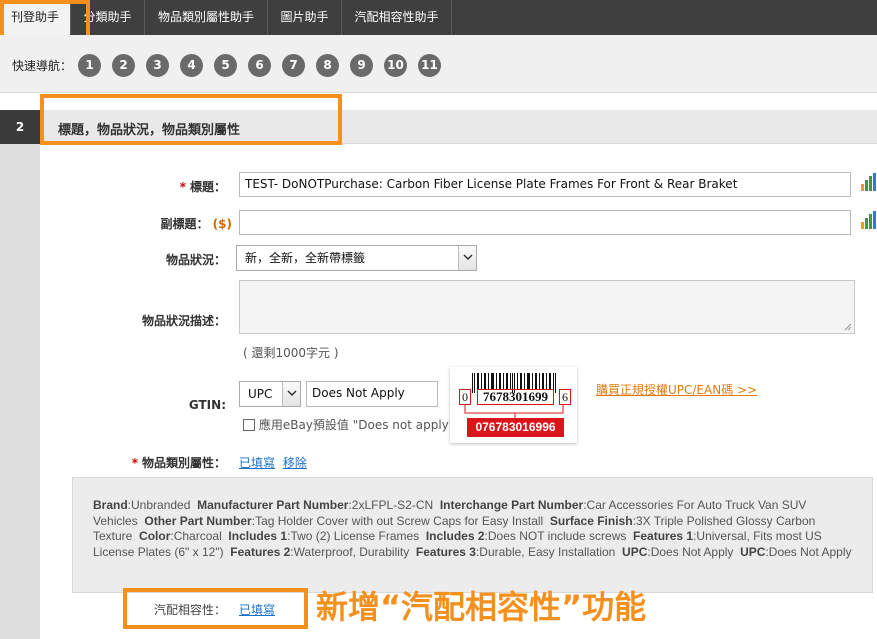 Image resolution: width=877 pixels, height=639 pixels. I want to click on remaining-chars: ( 還剩1000字元 ), so click(291, 353).